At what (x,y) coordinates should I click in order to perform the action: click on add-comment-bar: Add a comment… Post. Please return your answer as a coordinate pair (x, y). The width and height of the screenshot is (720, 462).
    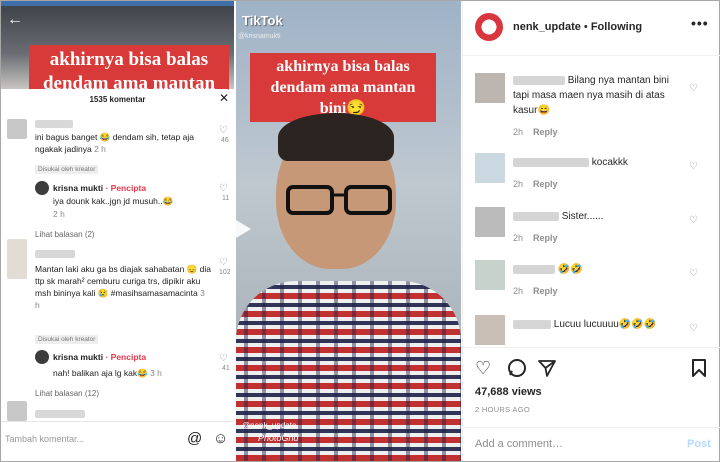
    Looking at the image, I should click on (591, 444).